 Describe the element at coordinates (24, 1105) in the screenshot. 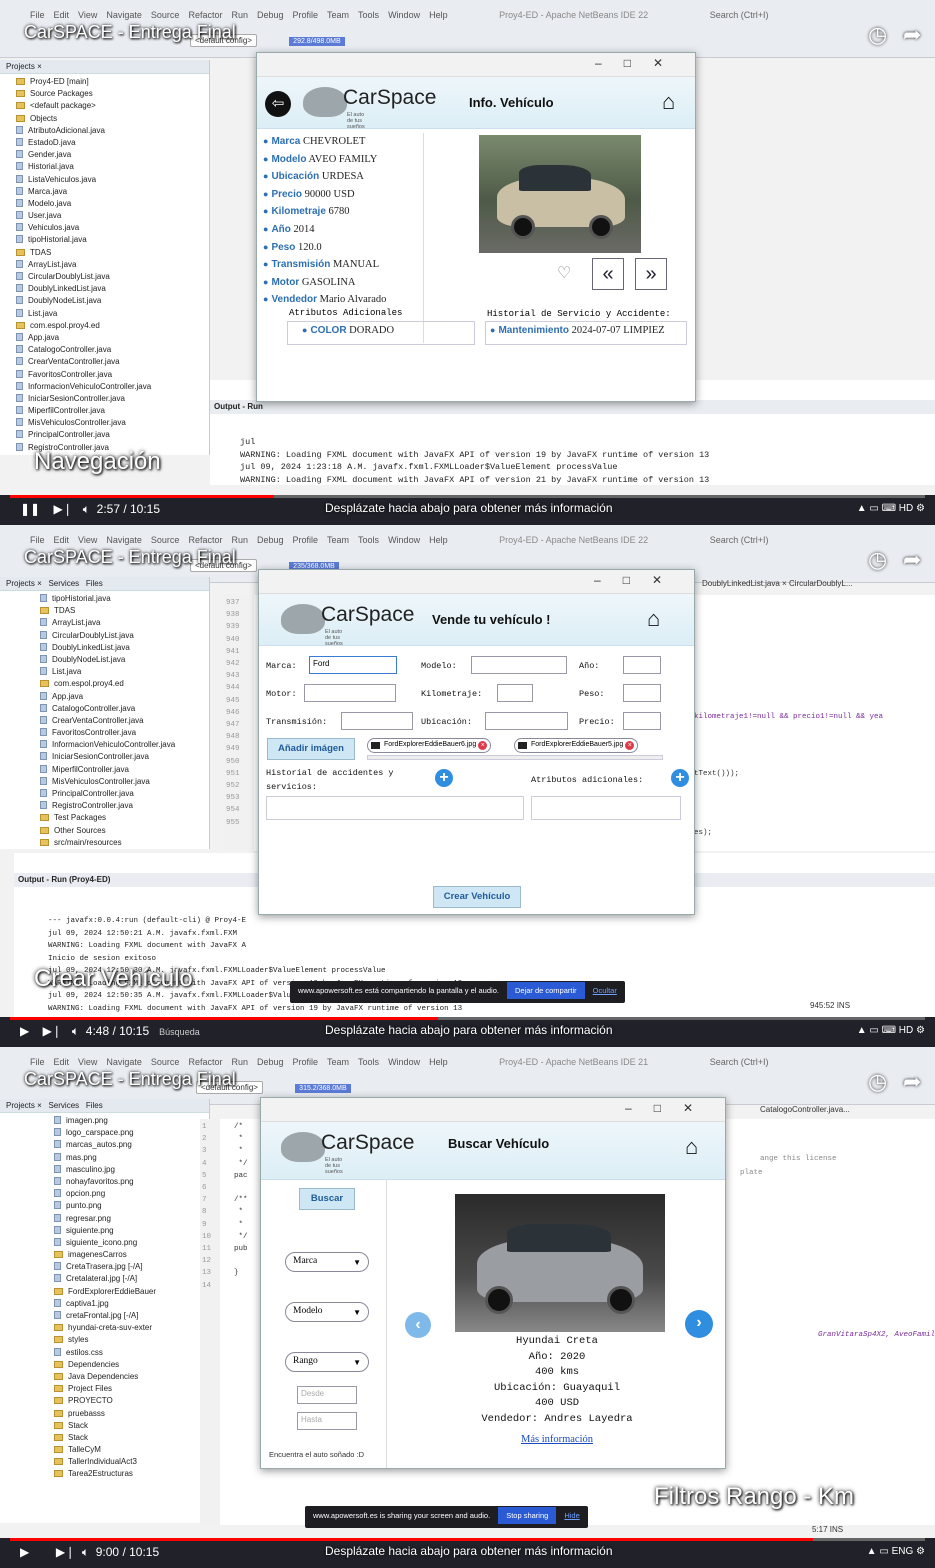

I see `tab-projects: Projects ×` at that location.